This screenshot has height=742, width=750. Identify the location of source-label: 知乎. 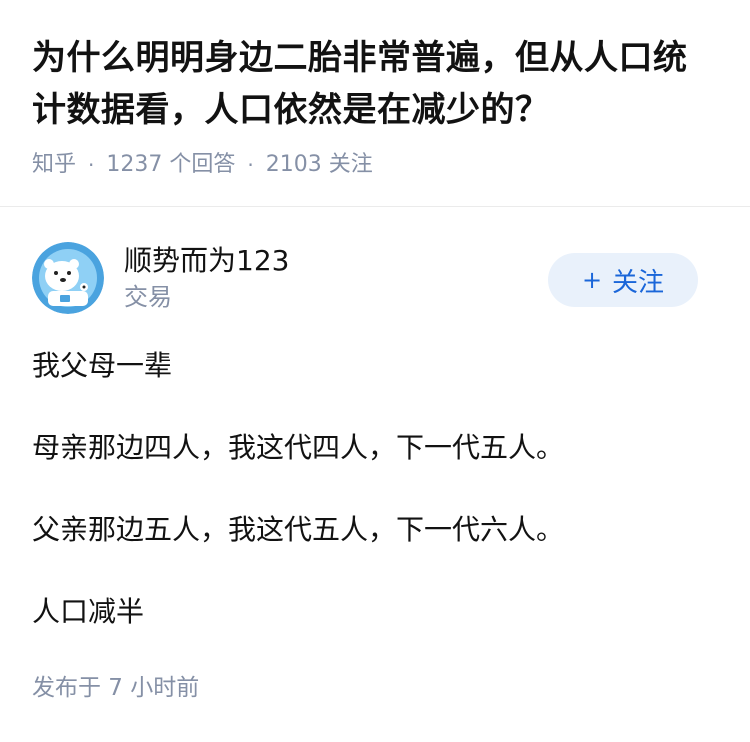
(54, 165).